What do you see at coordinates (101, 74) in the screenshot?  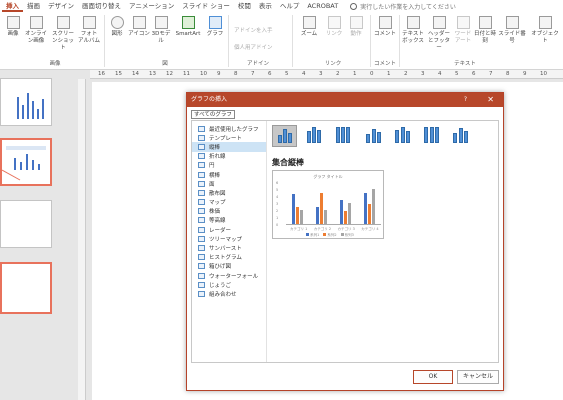 I see `ruler-tick-label: 16` at bounding box center [101, 74].